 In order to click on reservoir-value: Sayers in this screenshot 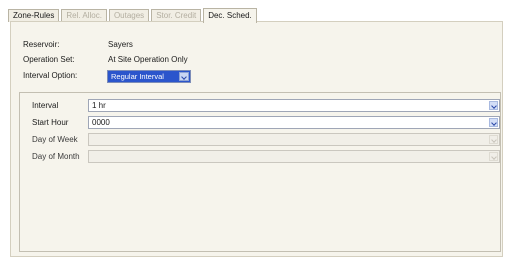, I will do `click(120, 44)`.